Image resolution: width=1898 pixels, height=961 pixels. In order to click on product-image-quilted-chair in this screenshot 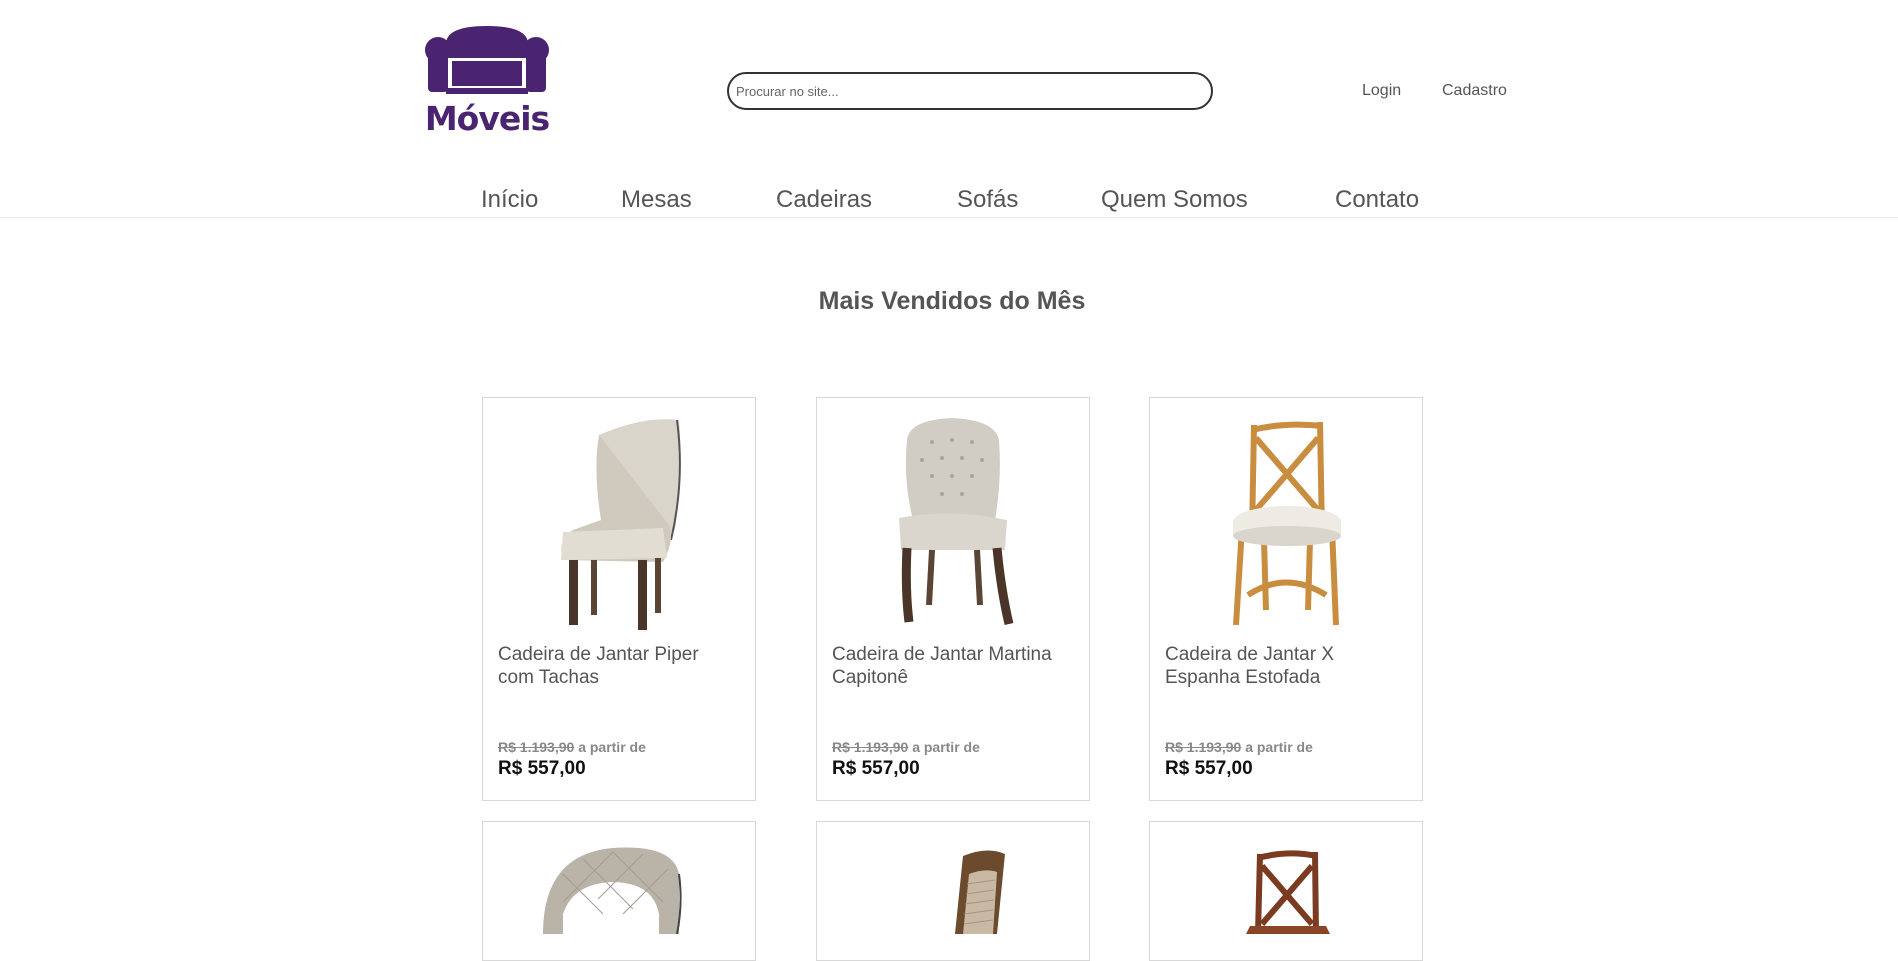, I will do `click(619, 884)`.